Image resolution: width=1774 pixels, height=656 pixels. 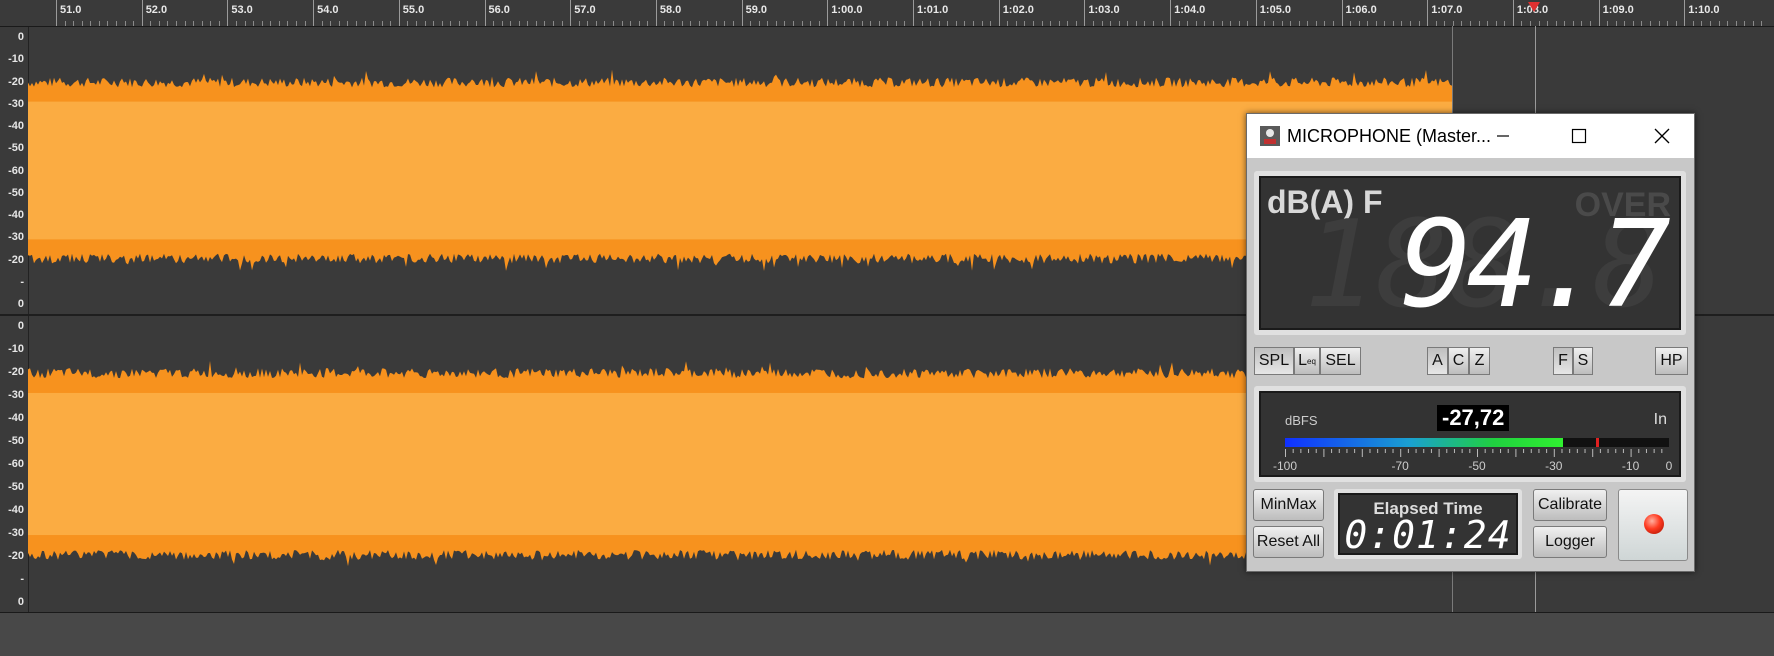 I want to click on z-weighting-button: Z, so click(x=1479, y=361).